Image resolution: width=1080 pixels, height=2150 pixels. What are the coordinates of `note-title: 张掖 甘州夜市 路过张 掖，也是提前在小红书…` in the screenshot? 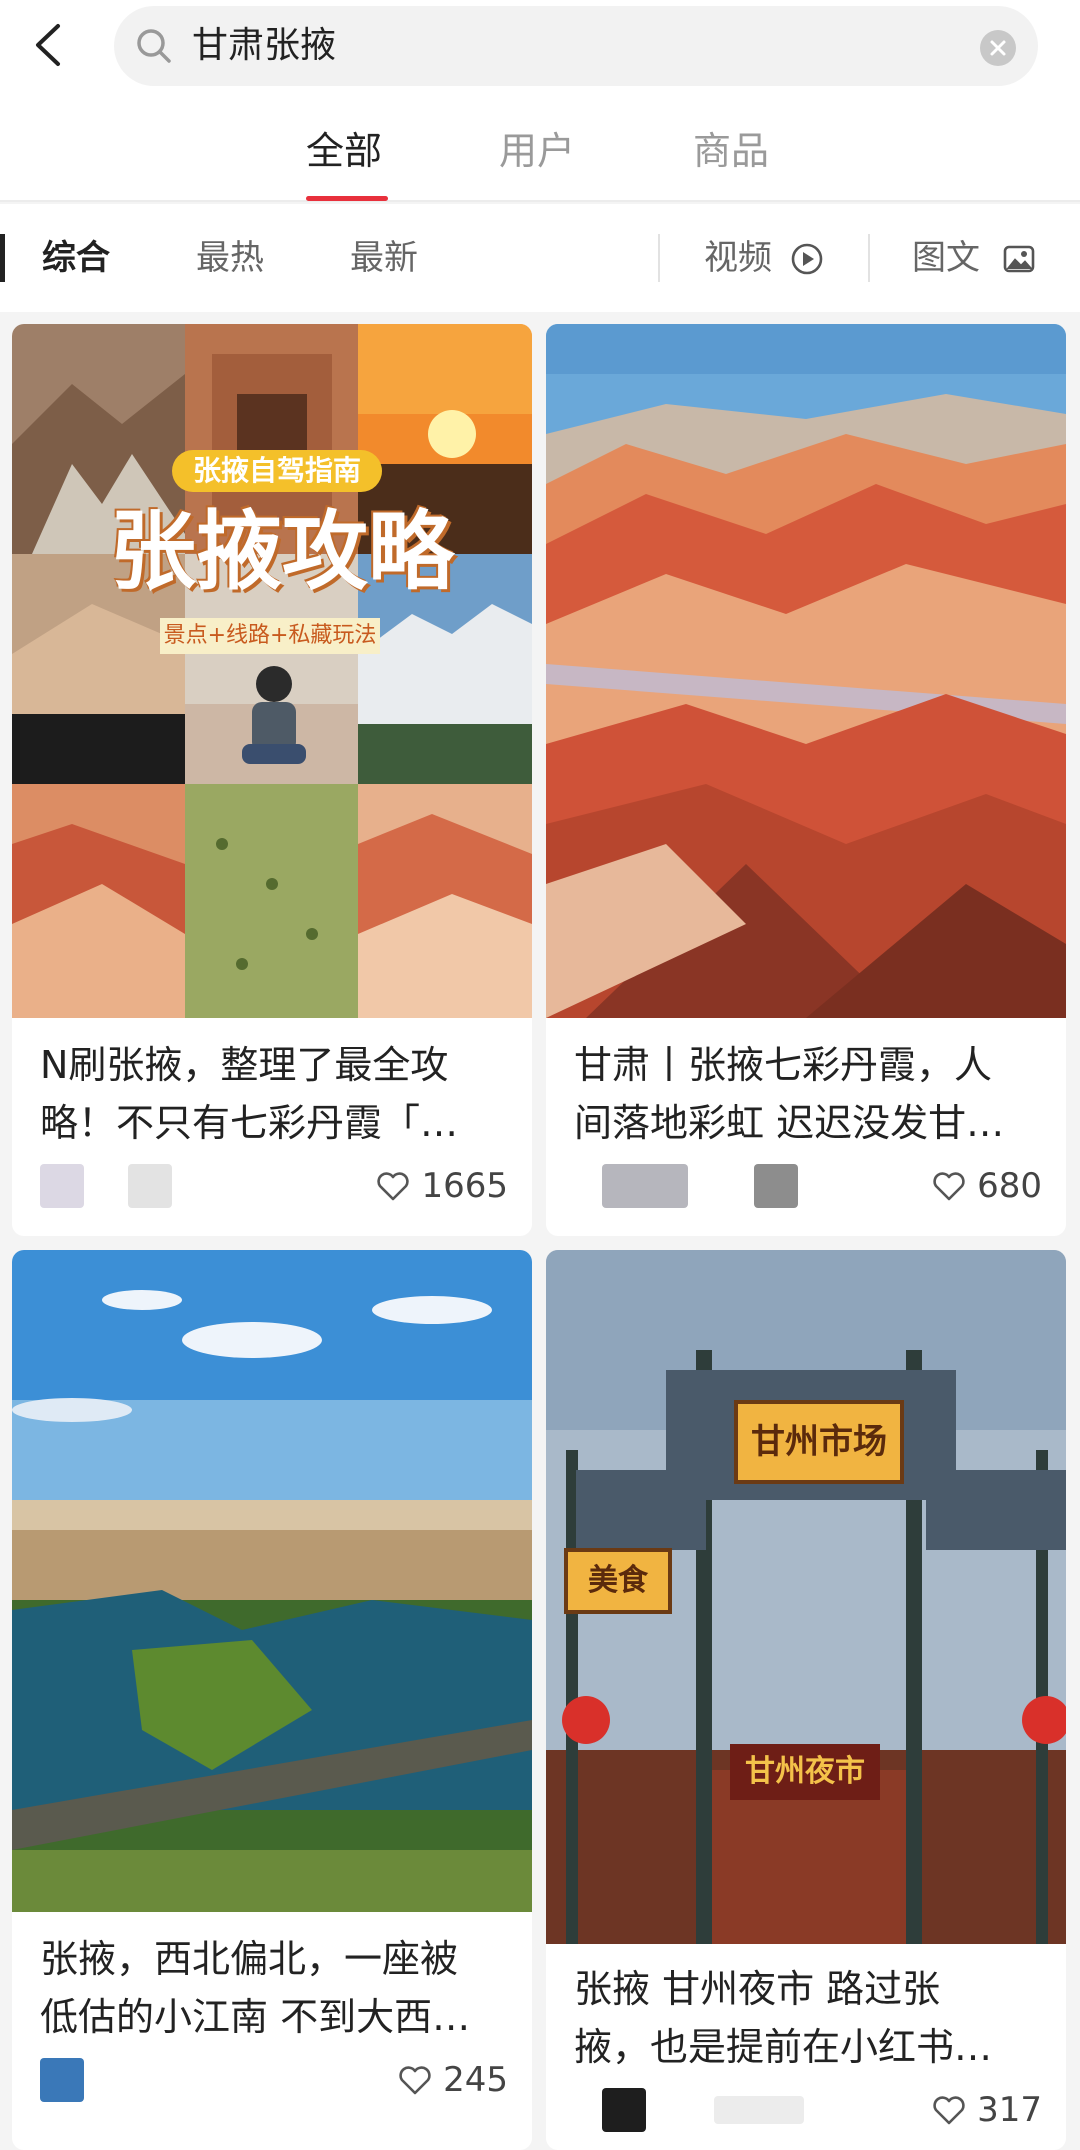 It's located at (783, 2018).